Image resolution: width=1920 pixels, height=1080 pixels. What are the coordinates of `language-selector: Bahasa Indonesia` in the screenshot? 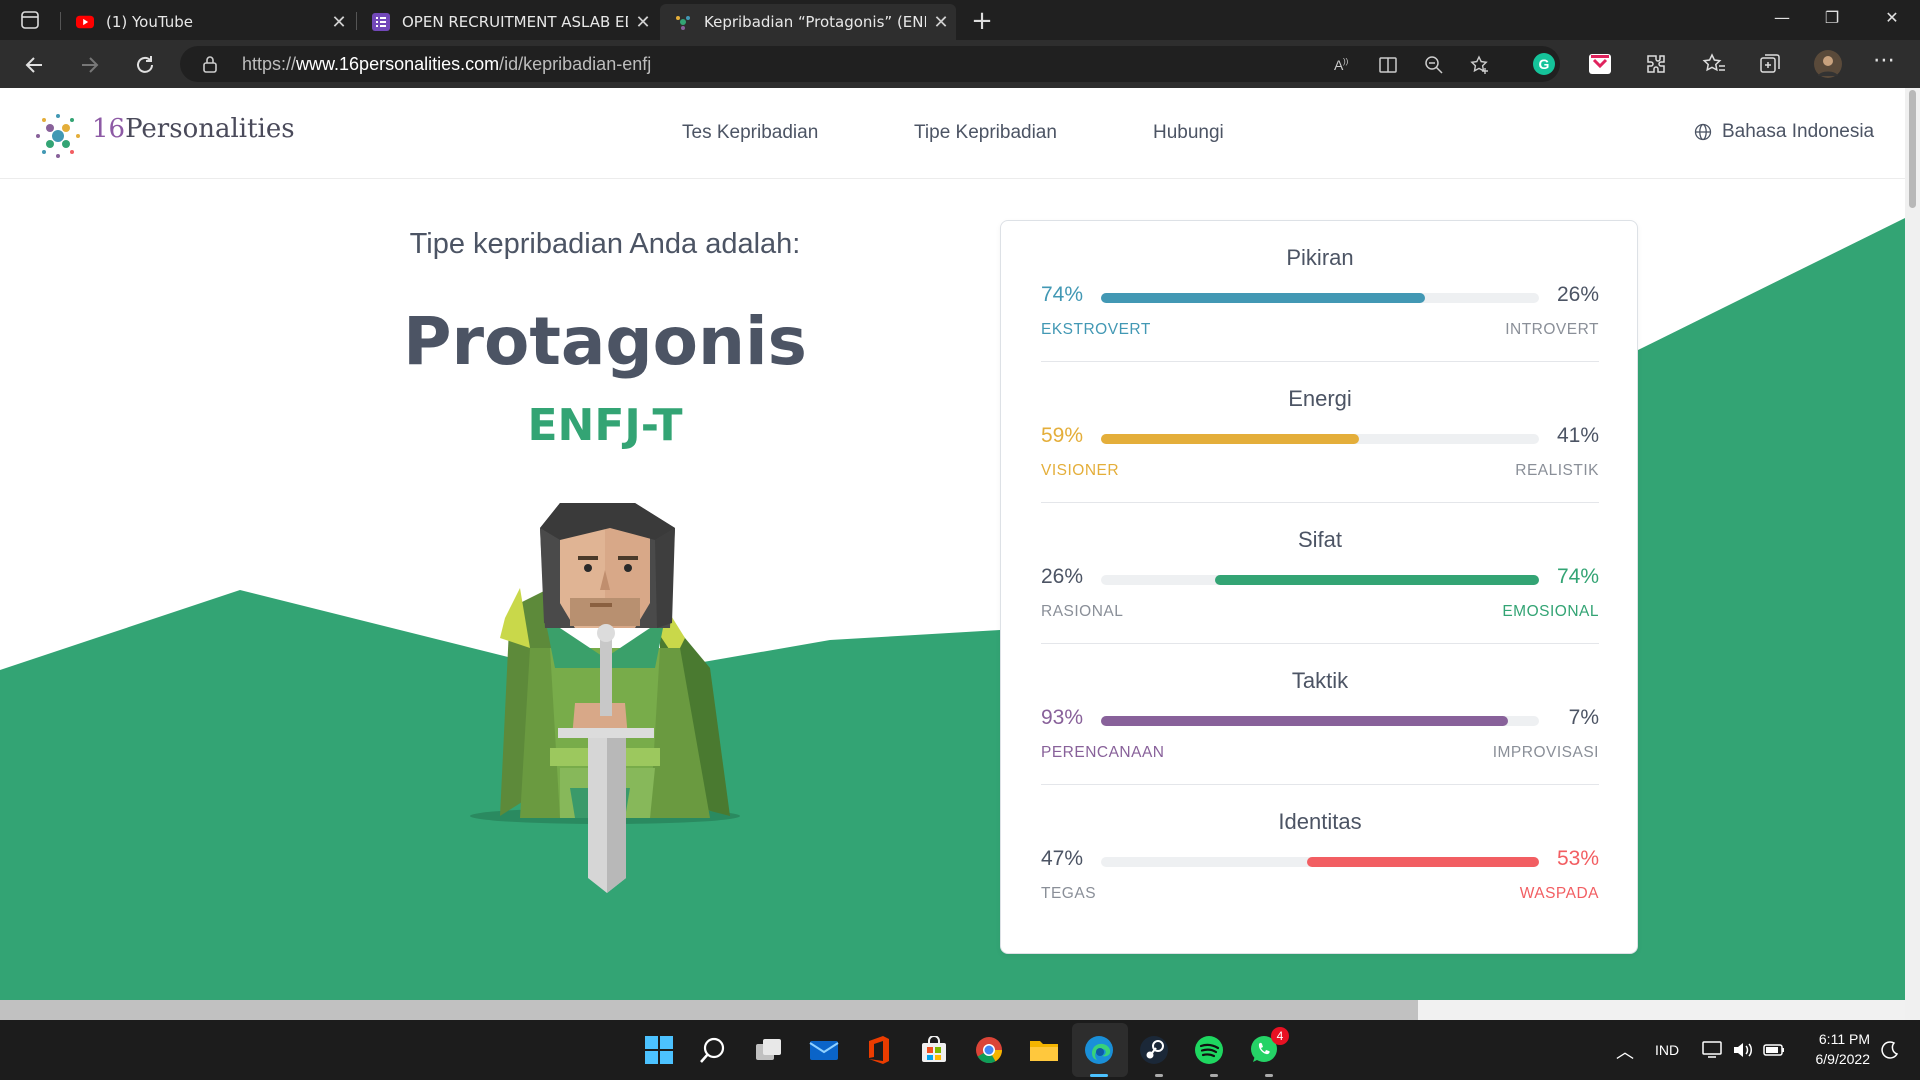 It's located at (1784, 132).